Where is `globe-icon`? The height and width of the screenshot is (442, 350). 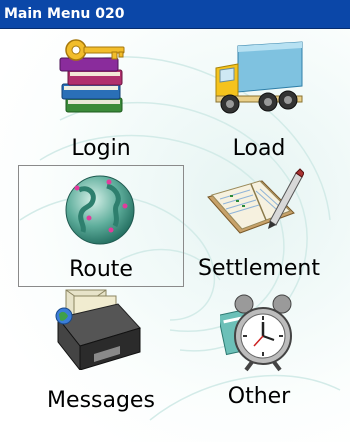
globe-icon is located at coordinates (100, 210).